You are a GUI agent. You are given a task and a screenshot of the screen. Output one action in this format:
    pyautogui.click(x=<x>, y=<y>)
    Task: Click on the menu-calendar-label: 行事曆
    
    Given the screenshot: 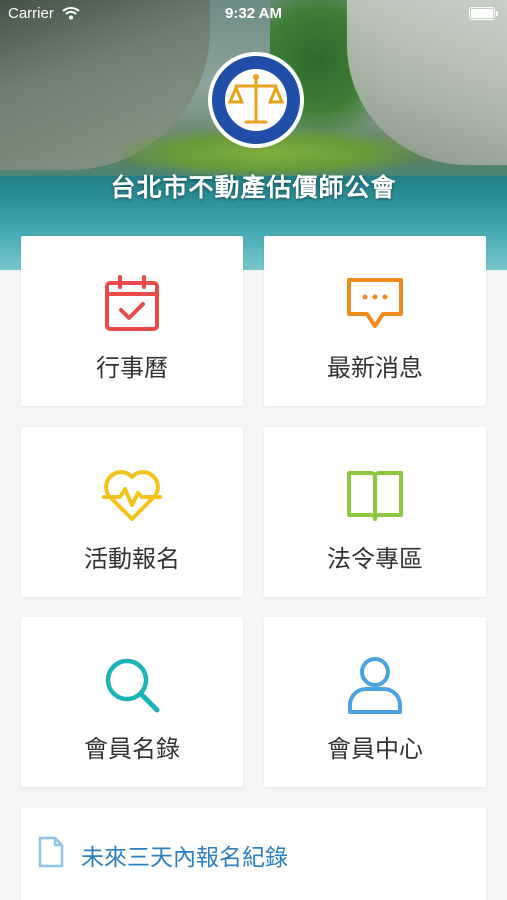 What is the action you would take?
    pyautogui.click(x=132, y=368)
    